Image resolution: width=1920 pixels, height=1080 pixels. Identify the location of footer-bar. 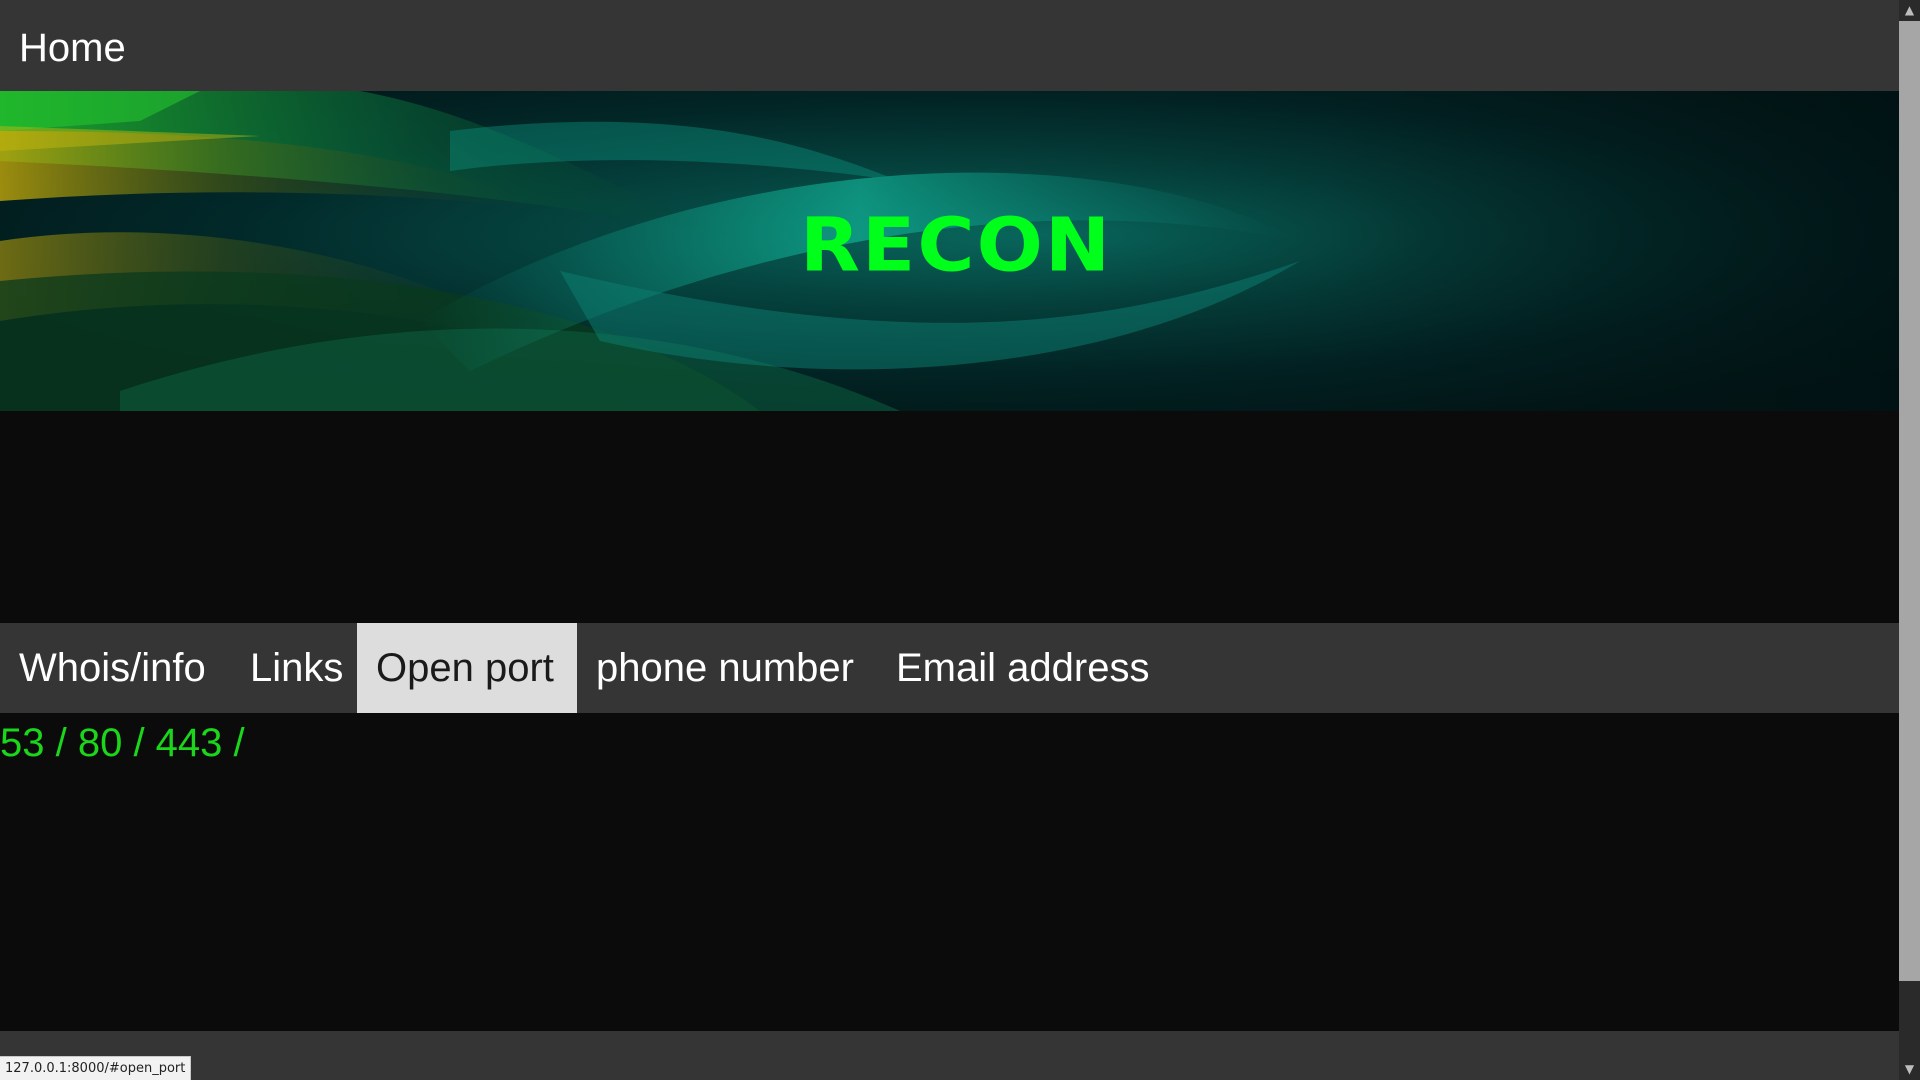
(949, 1055).